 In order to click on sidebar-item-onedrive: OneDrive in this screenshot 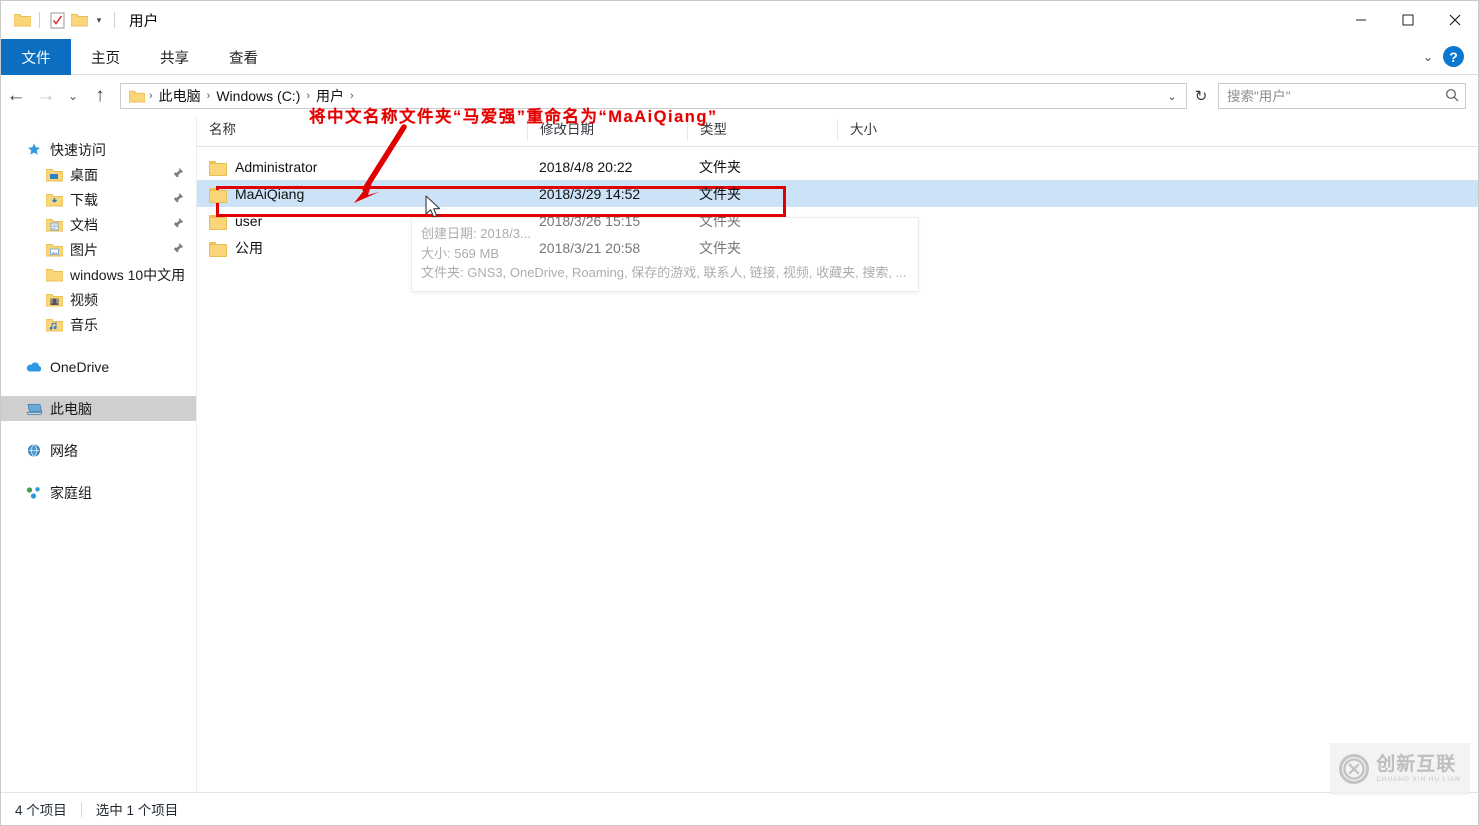, I will do `click(98, 366)`.